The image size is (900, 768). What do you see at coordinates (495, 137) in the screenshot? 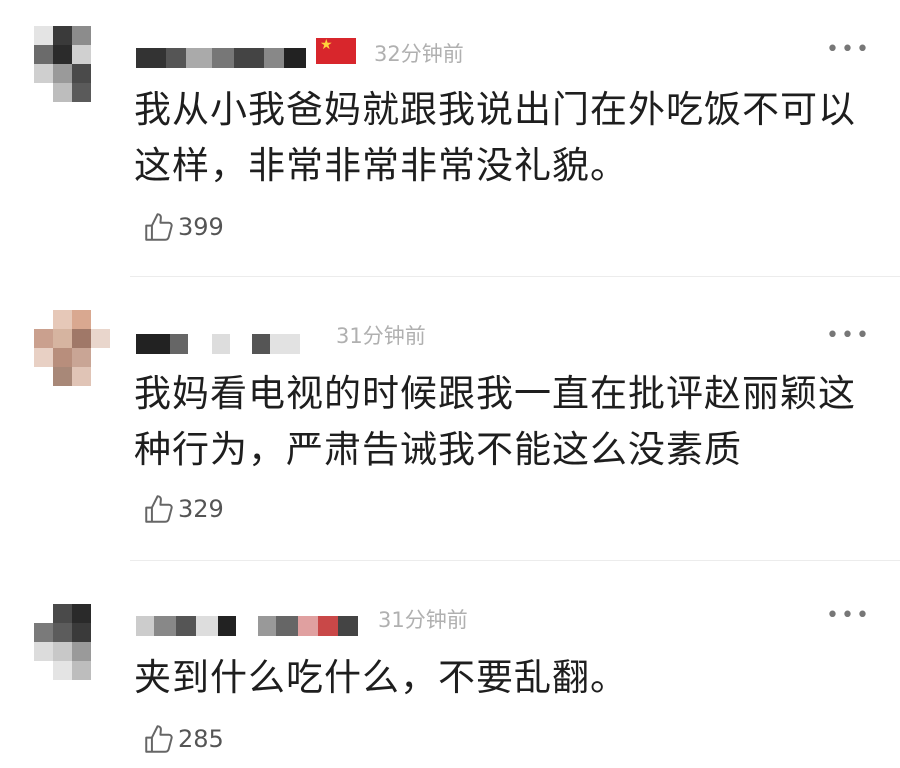
I see `comment-text: 我从小我爸妈就跟我说出门在外吃饭不可以这样，非常非常非常没礼貌。` at bounding box center [495, 137].